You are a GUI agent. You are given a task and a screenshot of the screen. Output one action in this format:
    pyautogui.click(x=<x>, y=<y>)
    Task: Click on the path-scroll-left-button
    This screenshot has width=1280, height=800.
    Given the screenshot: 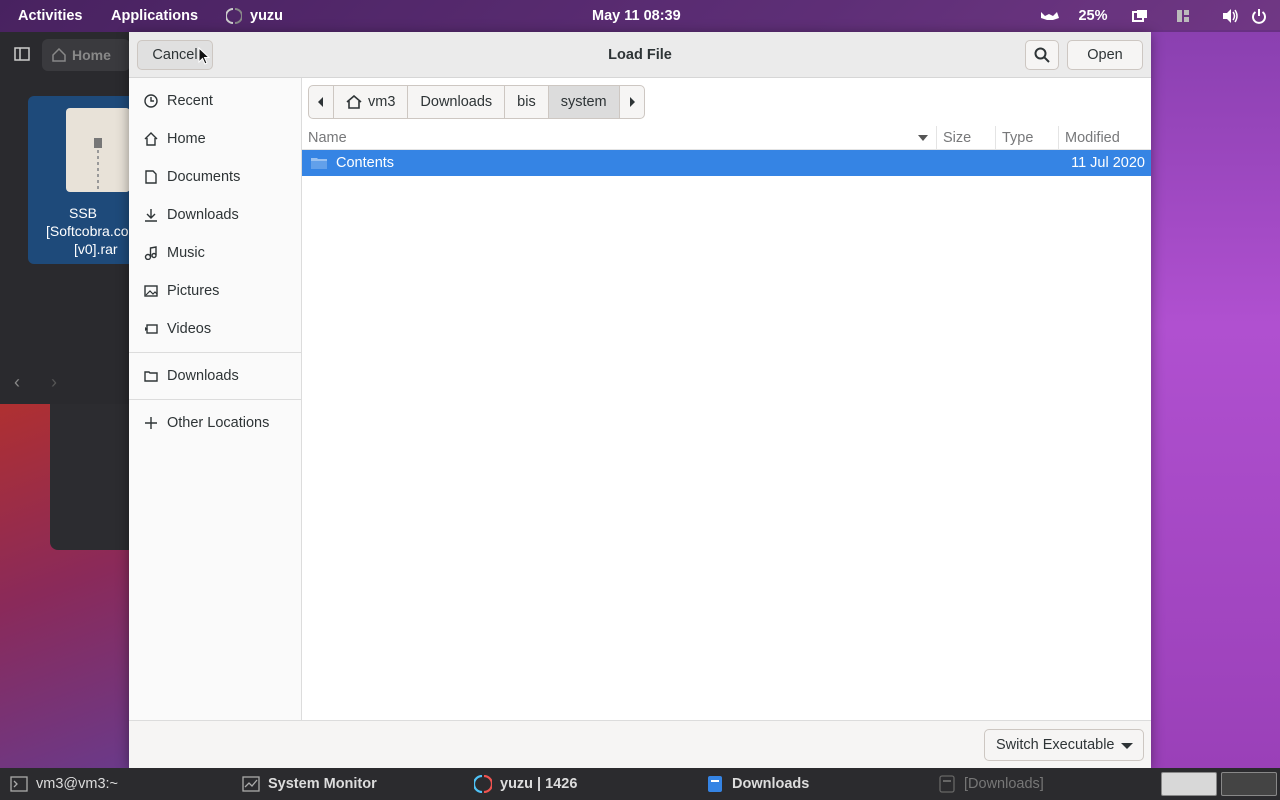 What is the action you would take?
    pyautogui.click(x=321, y=102)
    